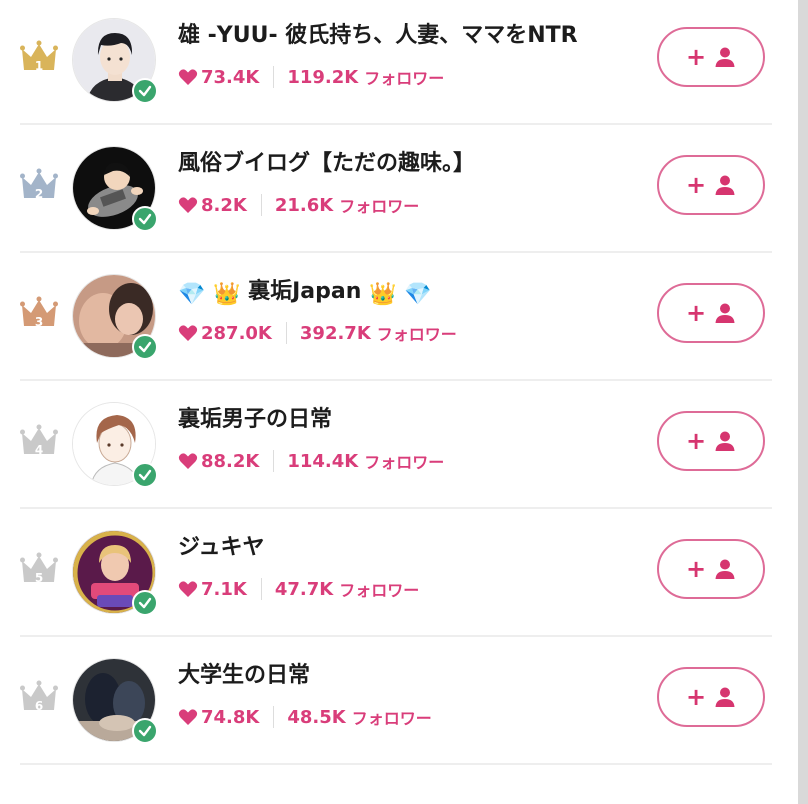 The image size is (808, 804). I want to click on user-name: 風俗ブイログ【ただの趣味。】, so click(326, 164).